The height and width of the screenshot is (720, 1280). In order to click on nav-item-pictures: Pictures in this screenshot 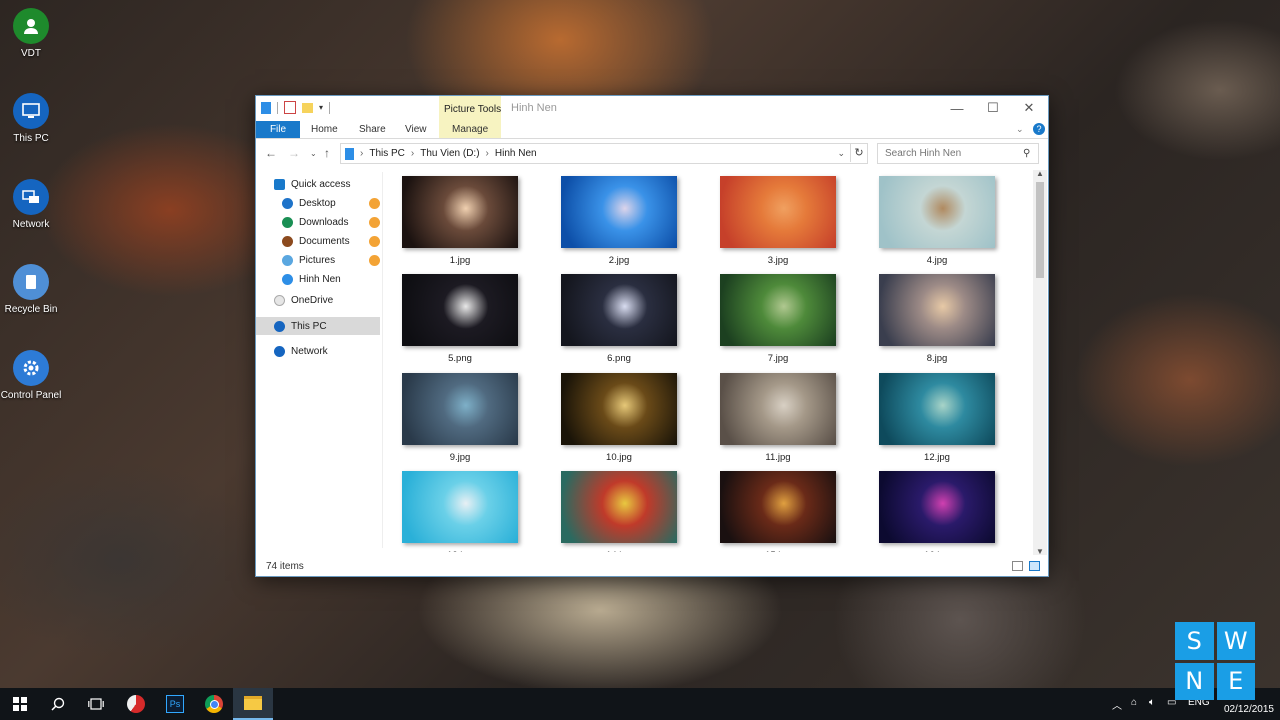, I will do `click(318, 260)`.